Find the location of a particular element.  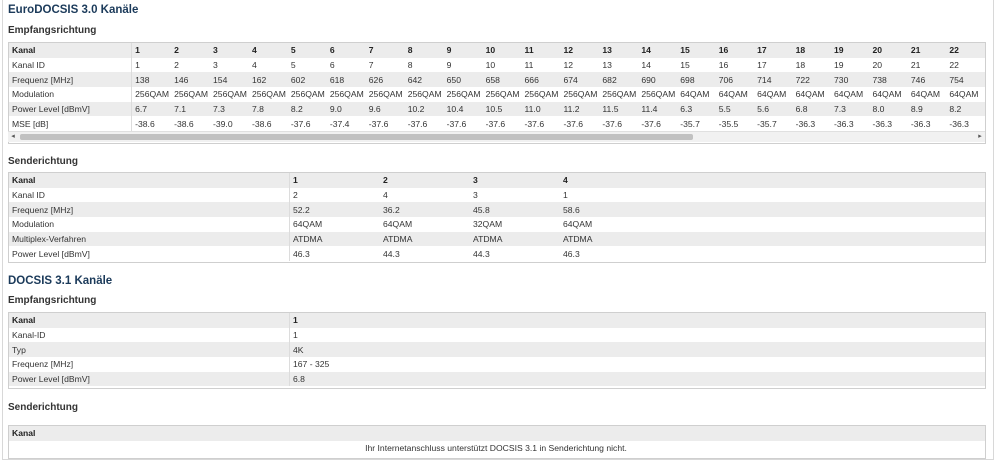

row-label: Kanal is located at coordinates (149, 320).